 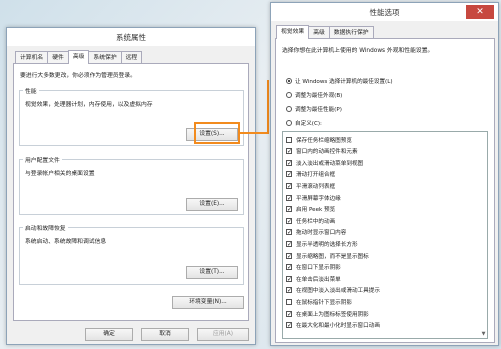 I want to click on radio-option: 自定义(C):, so click(x=304, y=122).